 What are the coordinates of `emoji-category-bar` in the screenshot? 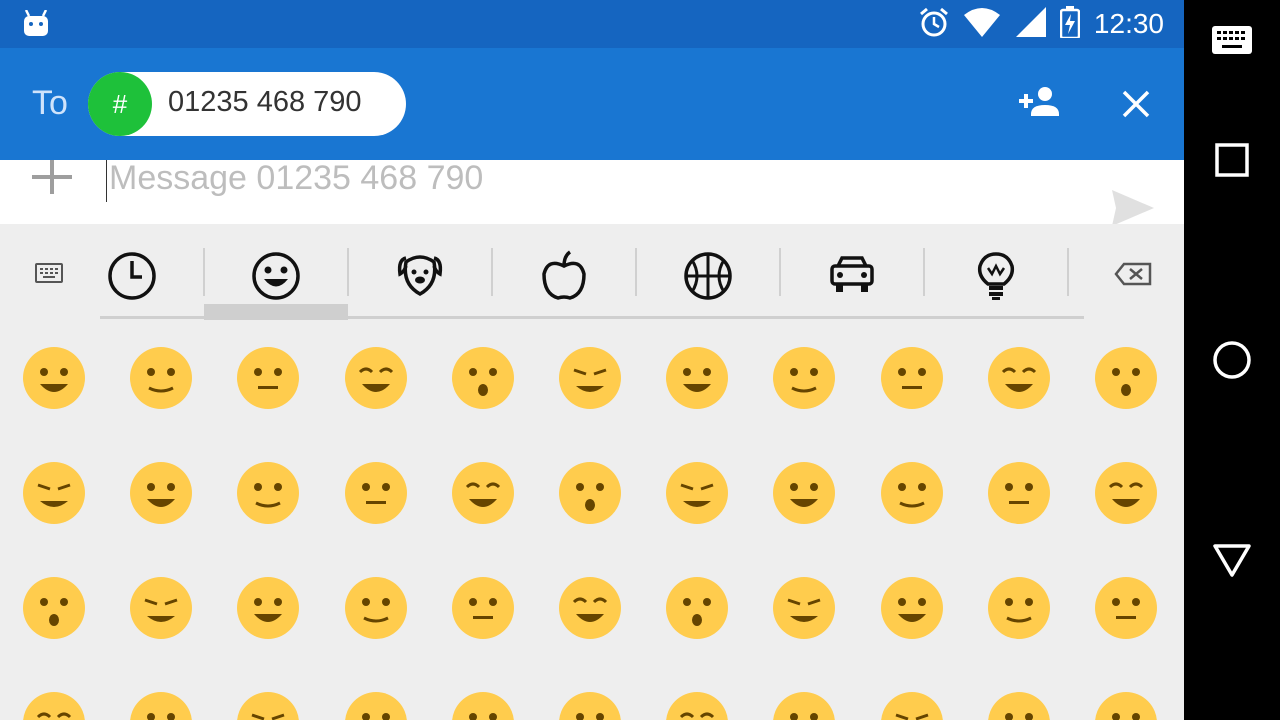 It's located at (592, 274).